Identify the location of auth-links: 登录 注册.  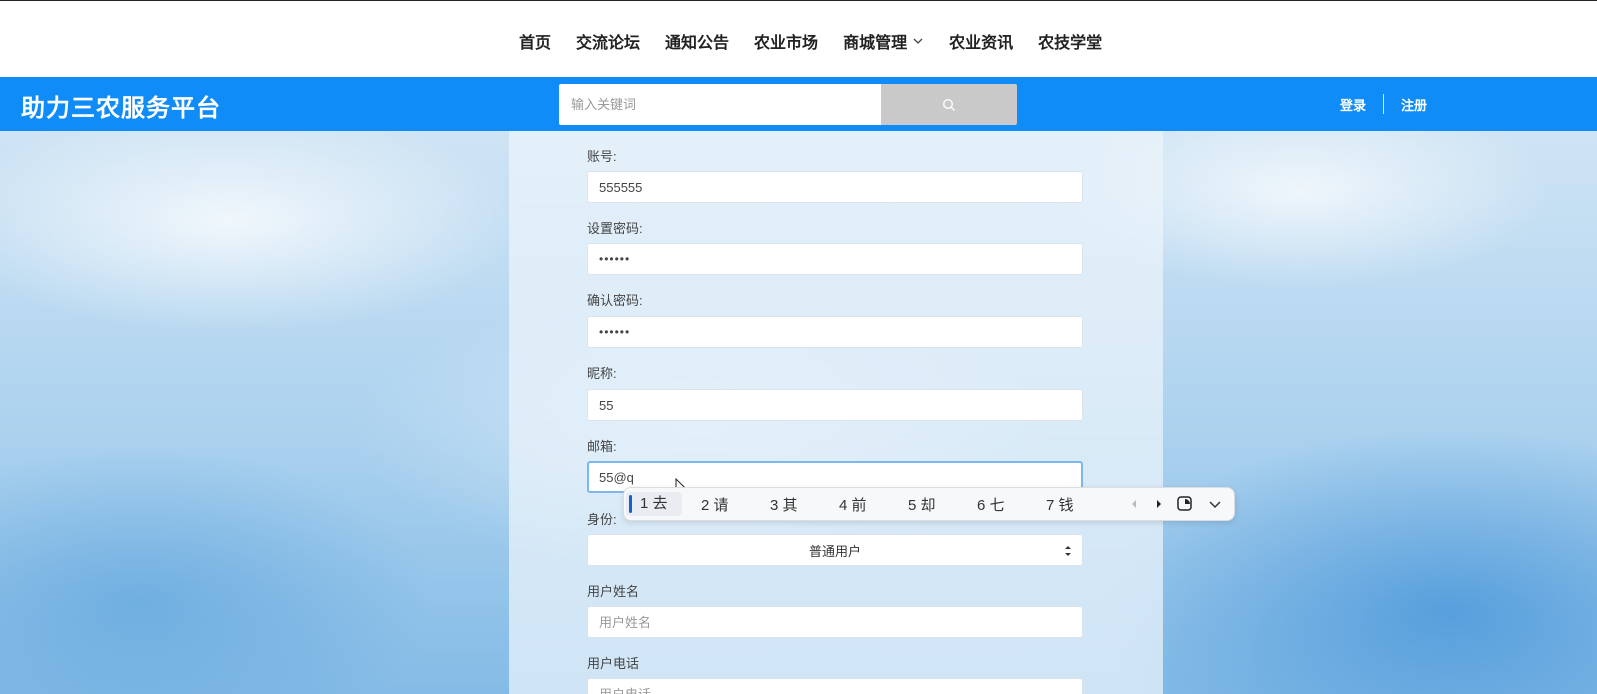
(1383, 104).